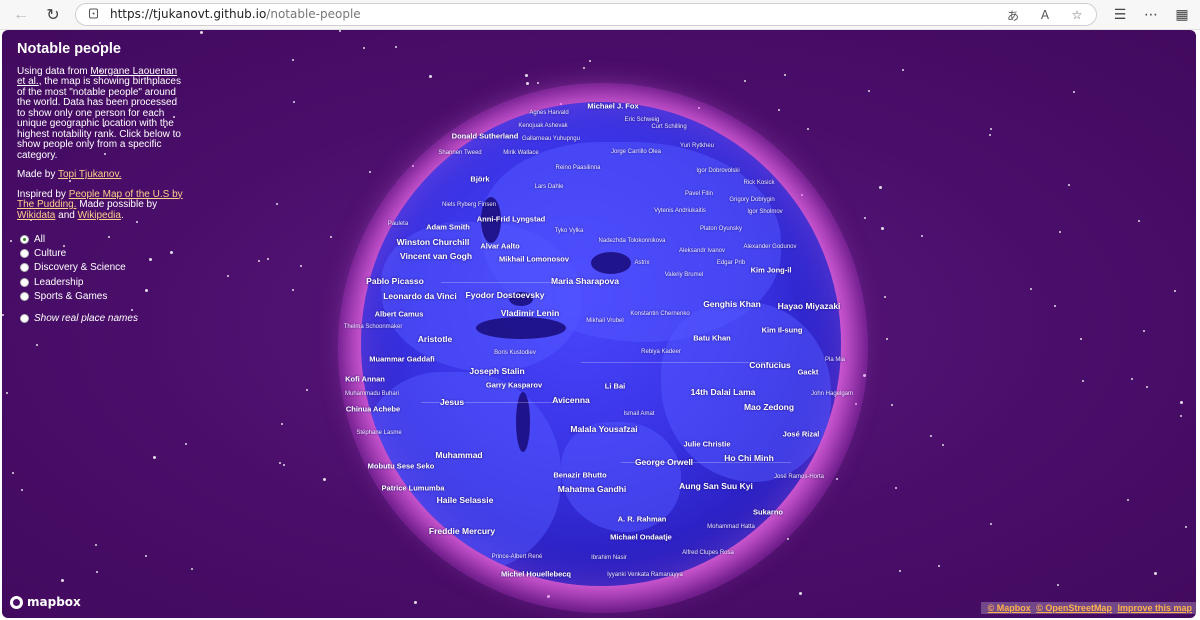 This screenshot has width=1200, height=620. I want to click on person-label: Boris Kustodiev, so click(515, 353).